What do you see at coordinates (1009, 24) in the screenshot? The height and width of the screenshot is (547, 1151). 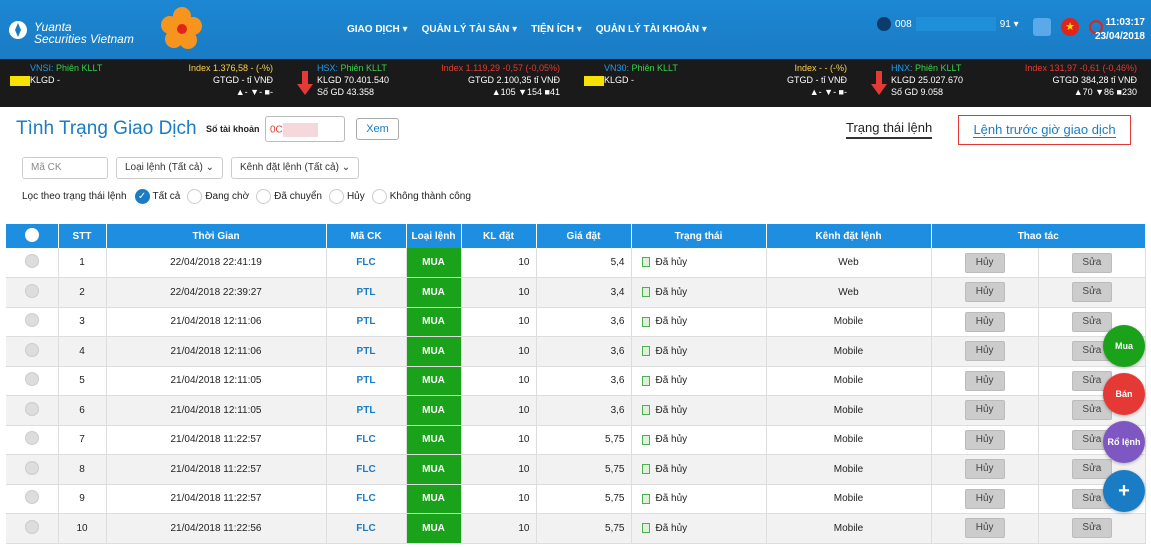 I see `user-id-suffix: 91 ▾` at bounding box center [1009, 24].